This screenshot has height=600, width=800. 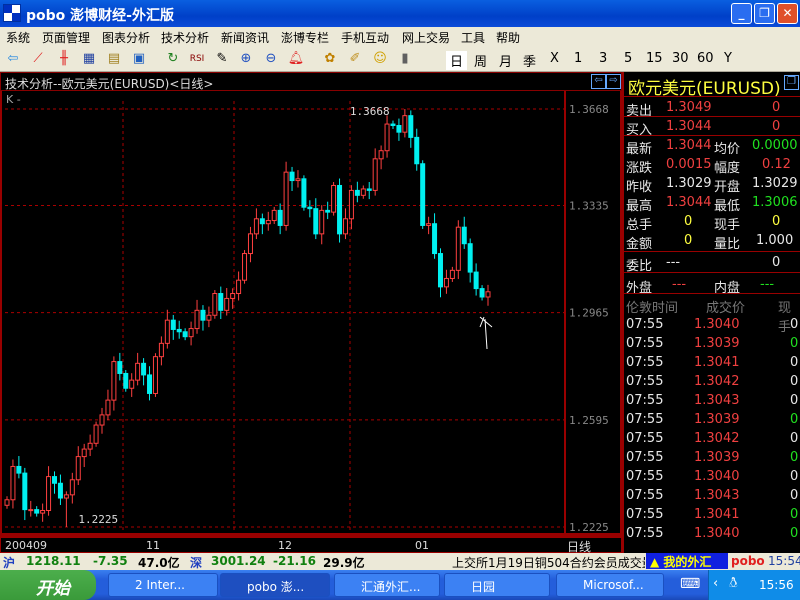 What do you see at coordinates (48, 585) in the screenshot?
I see `start-button: 开始` at bounding box center [48, 585].